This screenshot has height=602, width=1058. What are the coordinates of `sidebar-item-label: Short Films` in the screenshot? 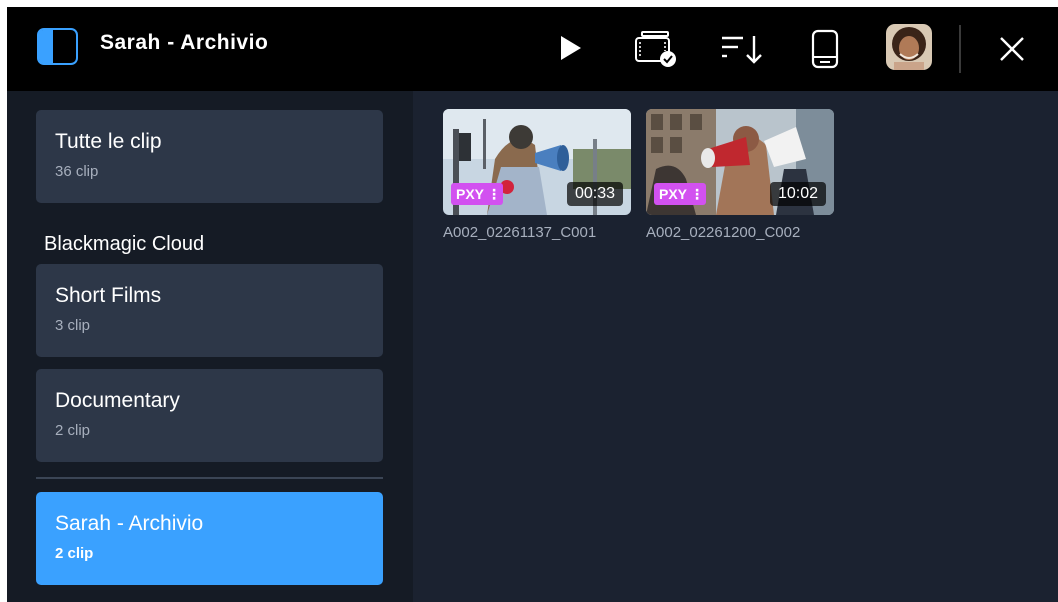 It's located at (108, 295).